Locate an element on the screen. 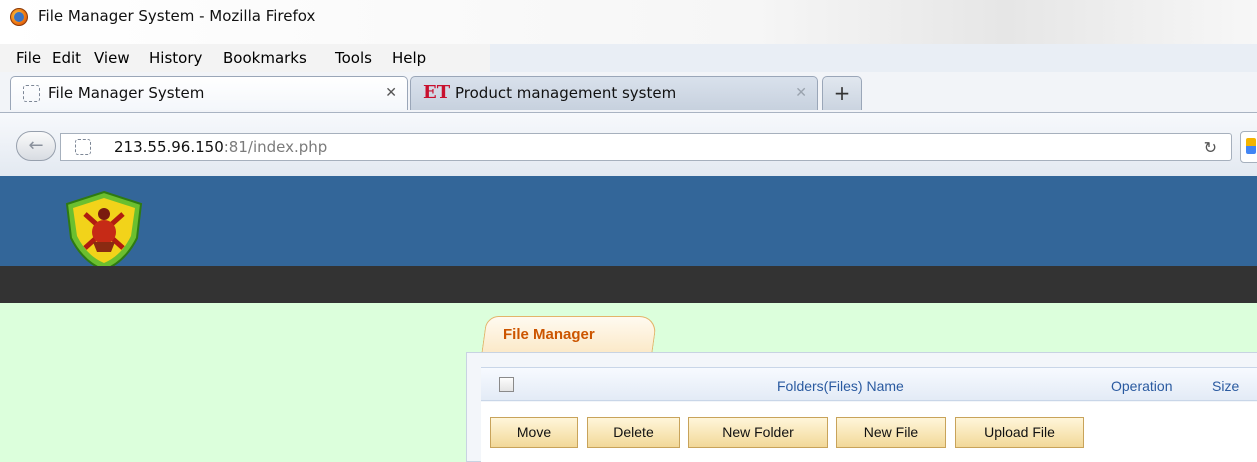 This screenshot has height=462, width=1257. menu-tools: Tools is located at coordinates (353, 58).